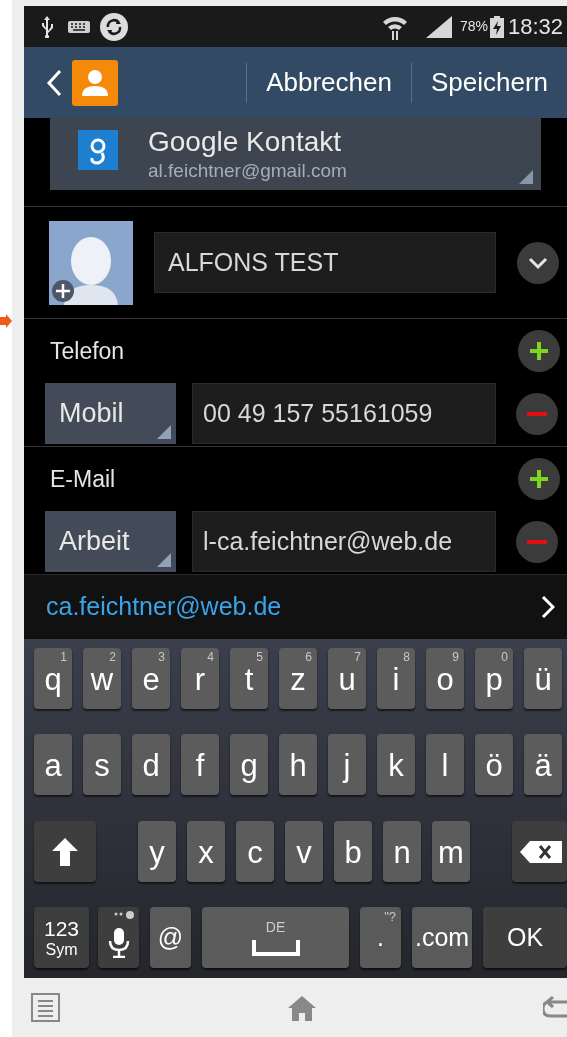  Describe the element at coordinates (47, 26) in the screenshot. I see `usb-icon` at that location.